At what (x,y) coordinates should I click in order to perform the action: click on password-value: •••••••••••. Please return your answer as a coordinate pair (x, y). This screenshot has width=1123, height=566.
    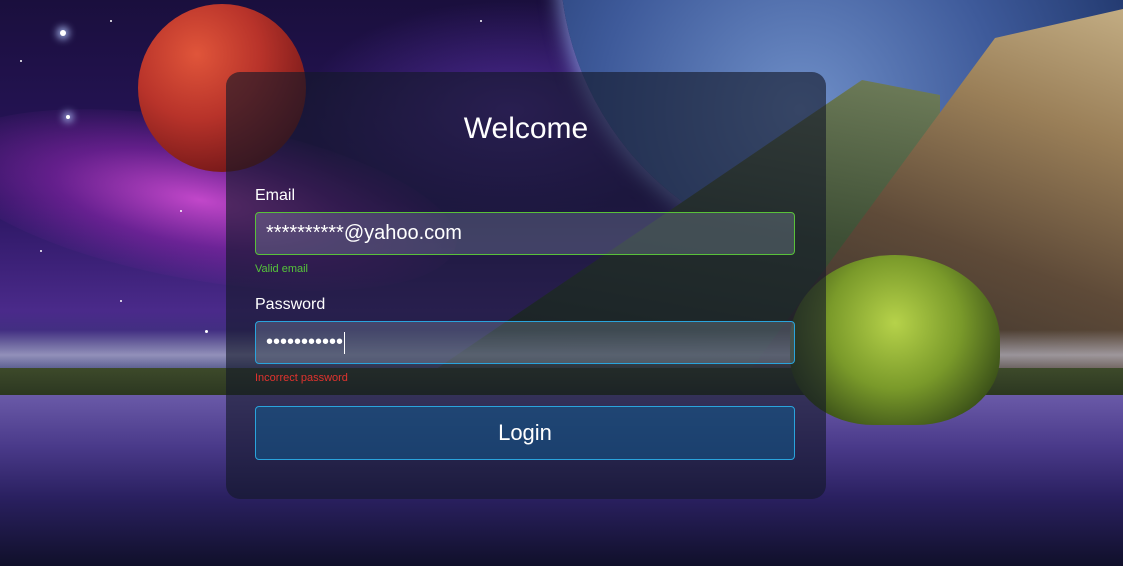
    Looking at the image, I should click on (305, 342).